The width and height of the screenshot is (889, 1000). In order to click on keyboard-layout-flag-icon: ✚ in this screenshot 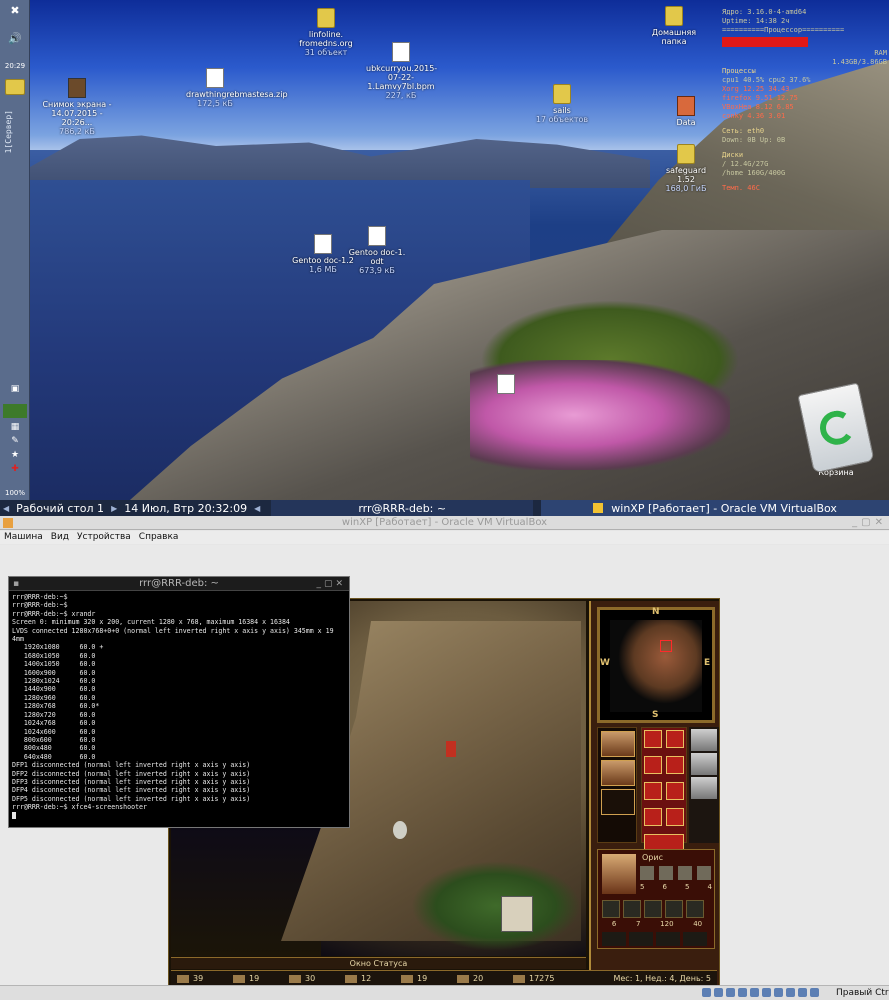, I will do `click(15, 475)`.